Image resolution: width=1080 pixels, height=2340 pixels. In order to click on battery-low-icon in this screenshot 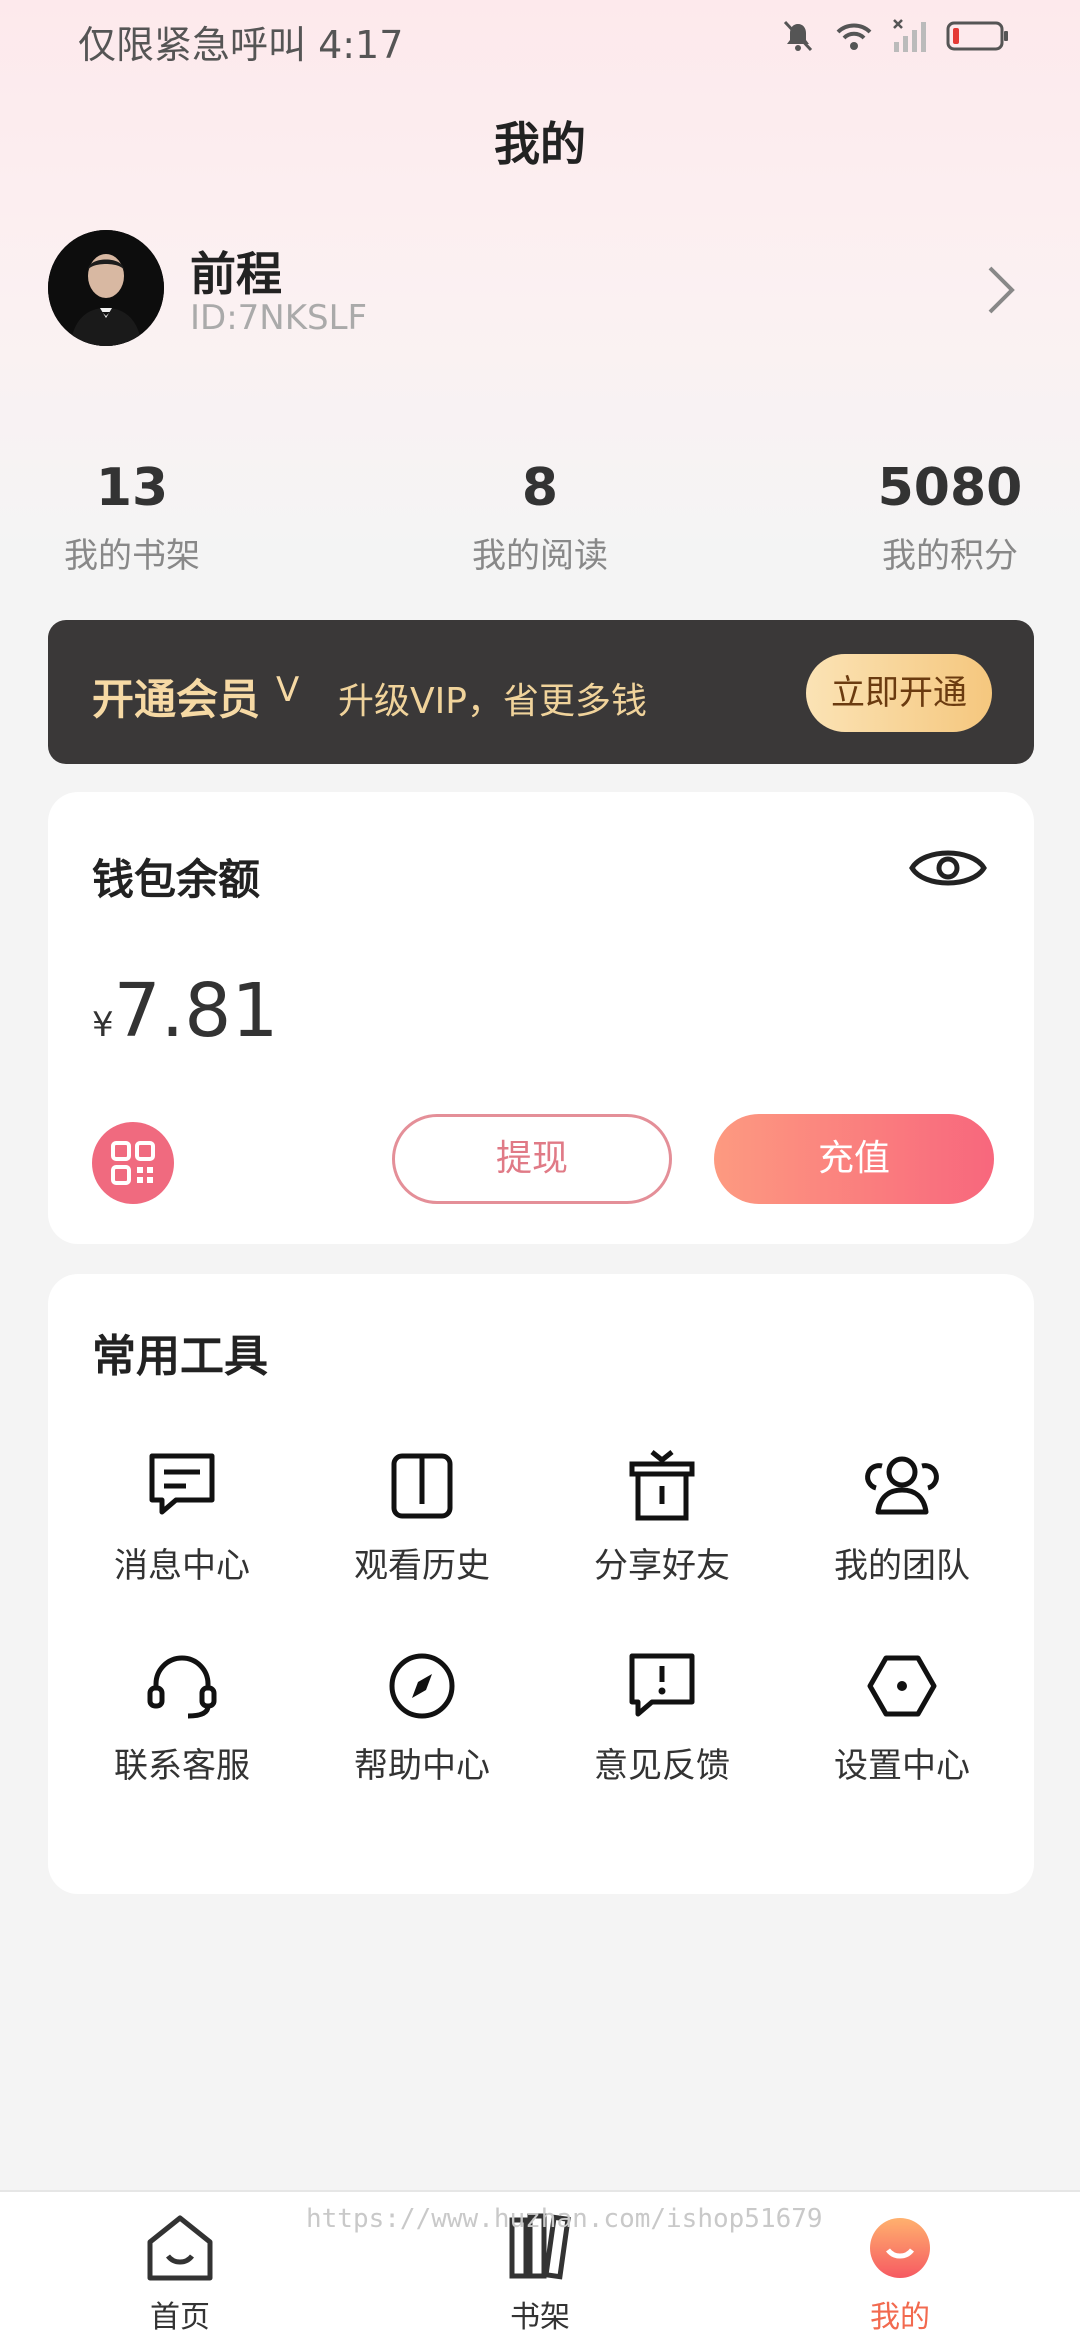, I will do `click(977, 36)`.